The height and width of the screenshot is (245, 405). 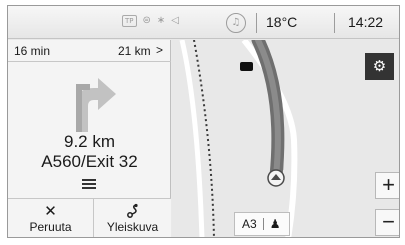 I want to click on list-icon, so click(x=89, y=185).